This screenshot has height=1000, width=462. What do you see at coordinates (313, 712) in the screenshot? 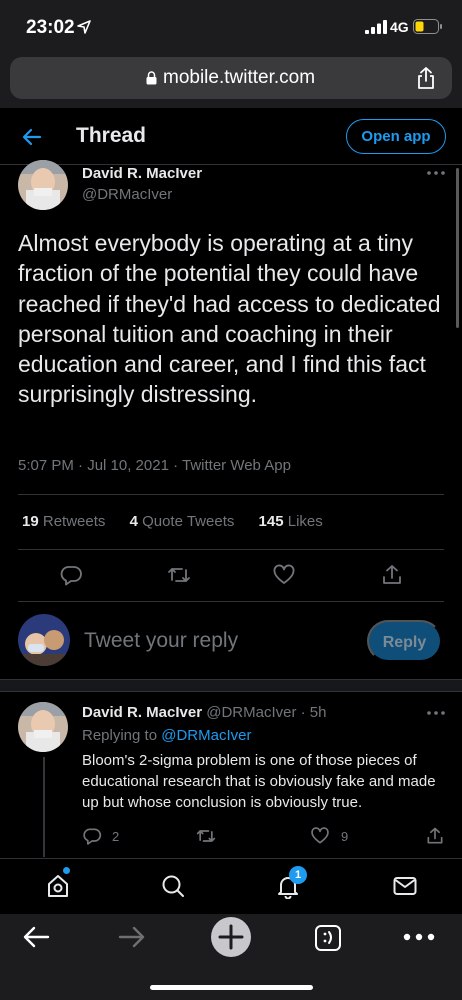
I see `reply-age: · 5h` at bounding box center [313, 712].